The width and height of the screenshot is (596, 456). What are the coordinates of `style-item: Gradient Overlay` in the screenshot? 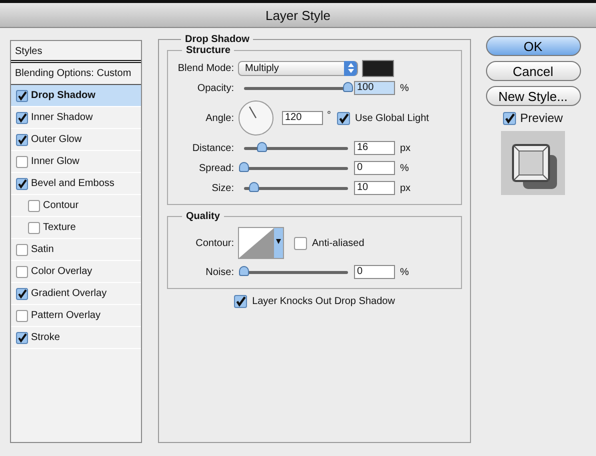 It's located at (76, 294).